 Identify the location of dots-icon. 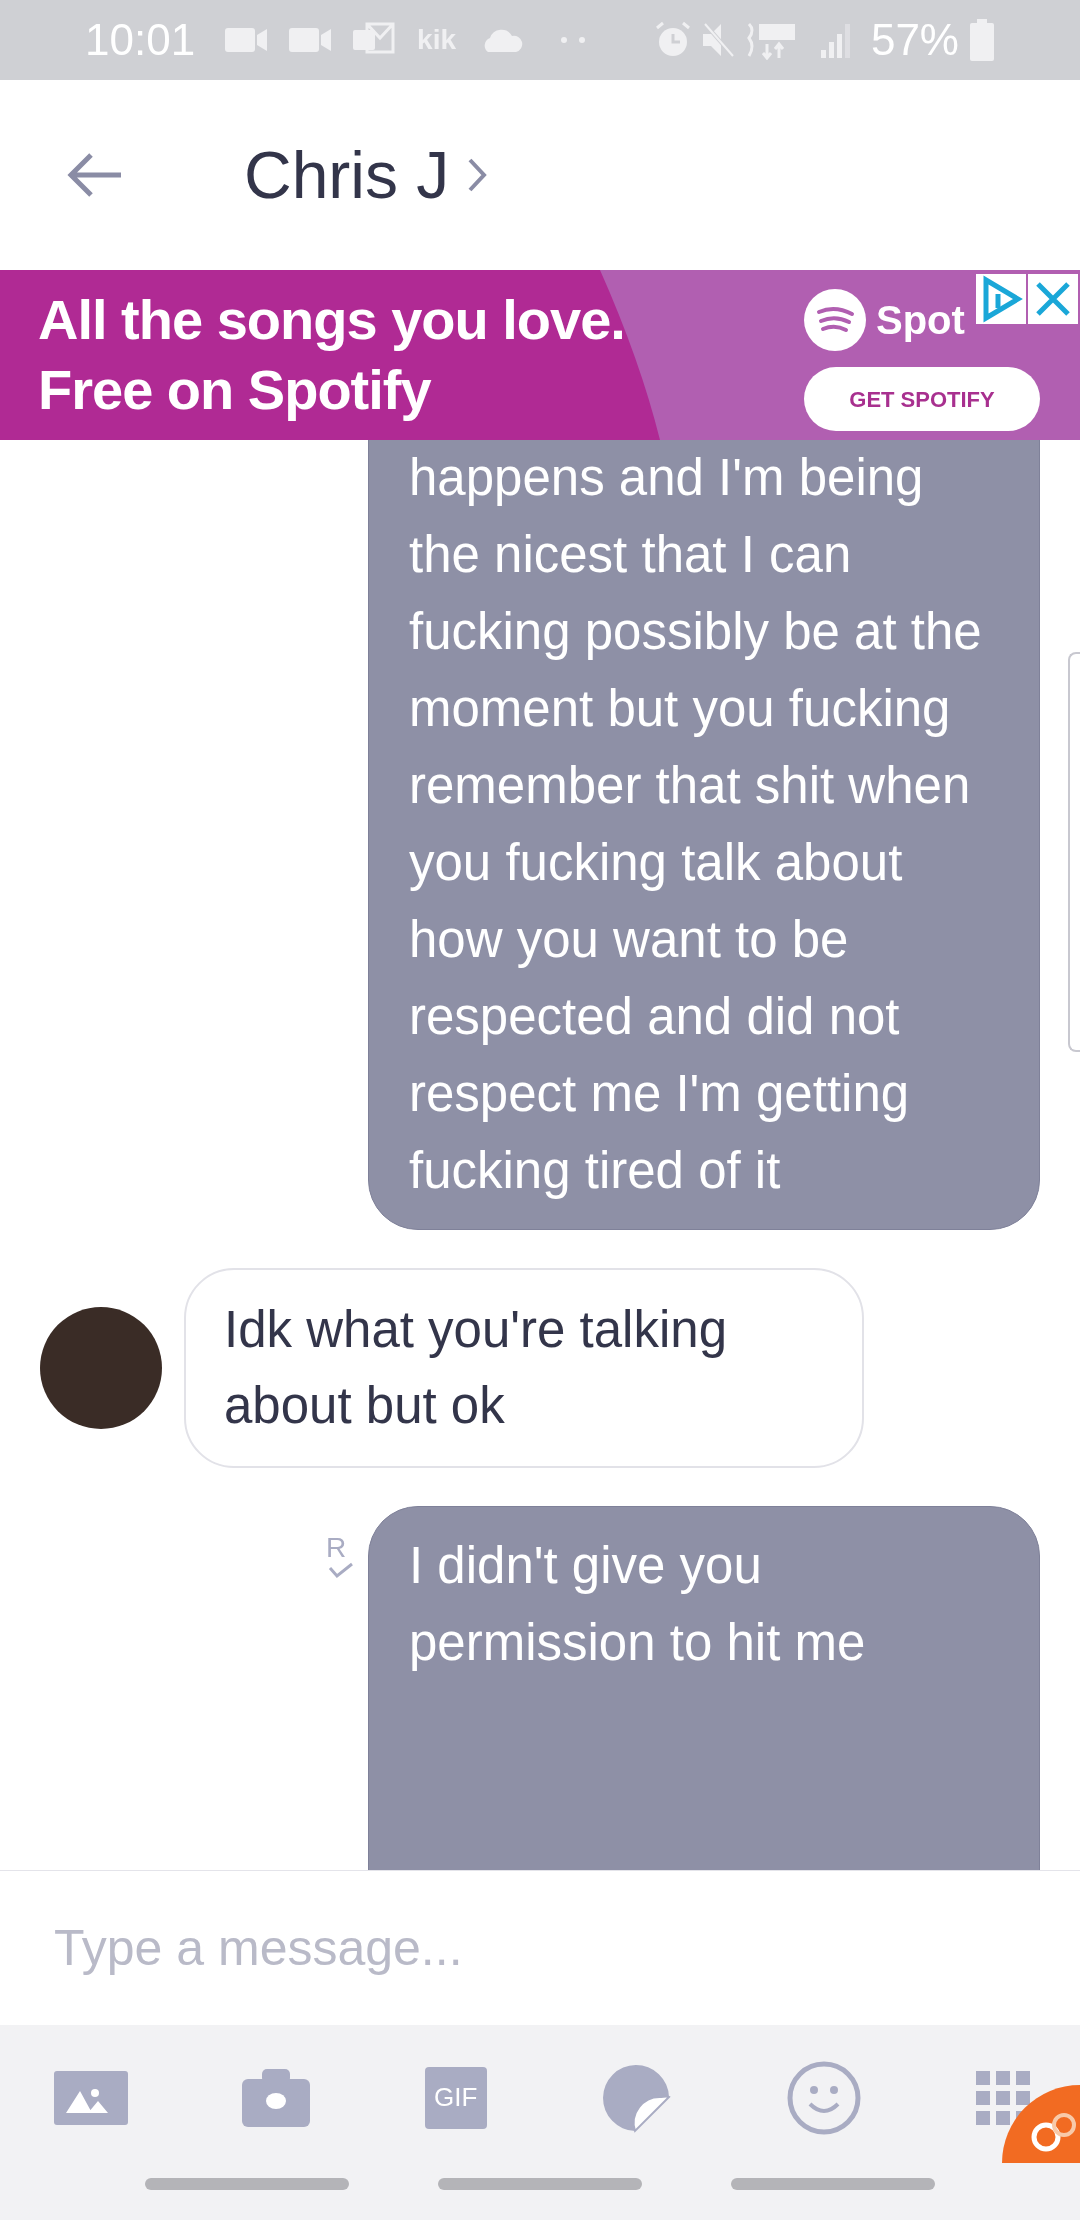
(573, 40).